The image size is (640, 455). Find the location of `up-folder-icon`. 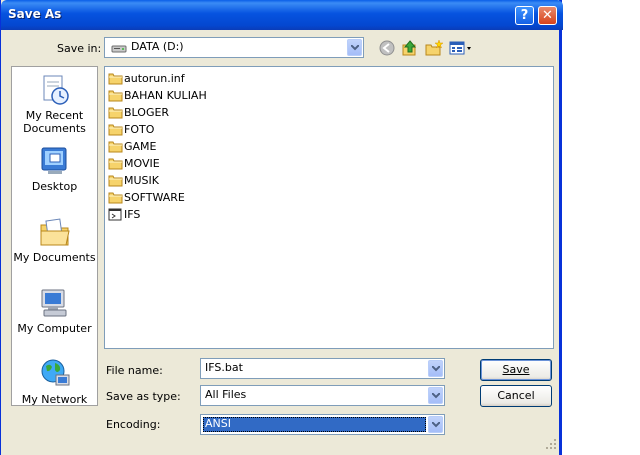

up-folder-icon is located at coordinates (409, 48).